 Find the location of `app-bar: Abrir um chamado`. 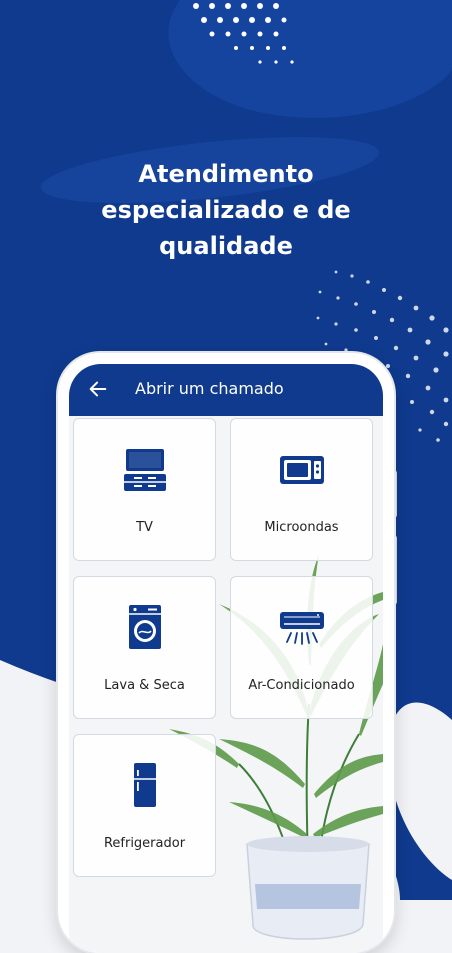

app-bar: Abrir um chamado is located at coordinates (226, 390).